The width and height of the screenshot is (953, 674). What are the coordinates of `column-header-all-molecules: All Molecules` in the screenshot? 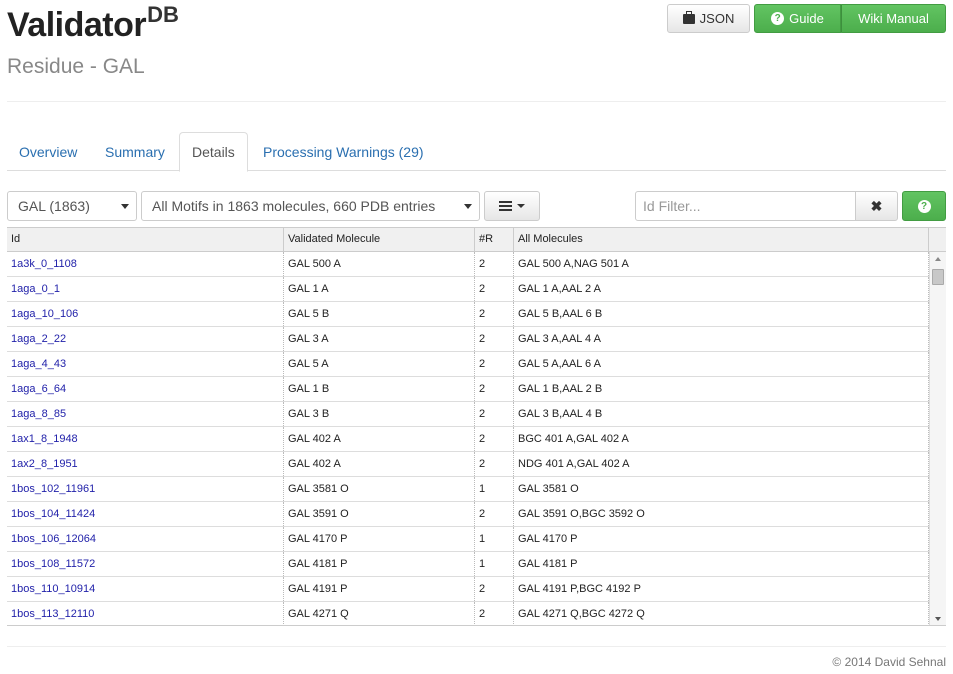 It's located at (721, 239).